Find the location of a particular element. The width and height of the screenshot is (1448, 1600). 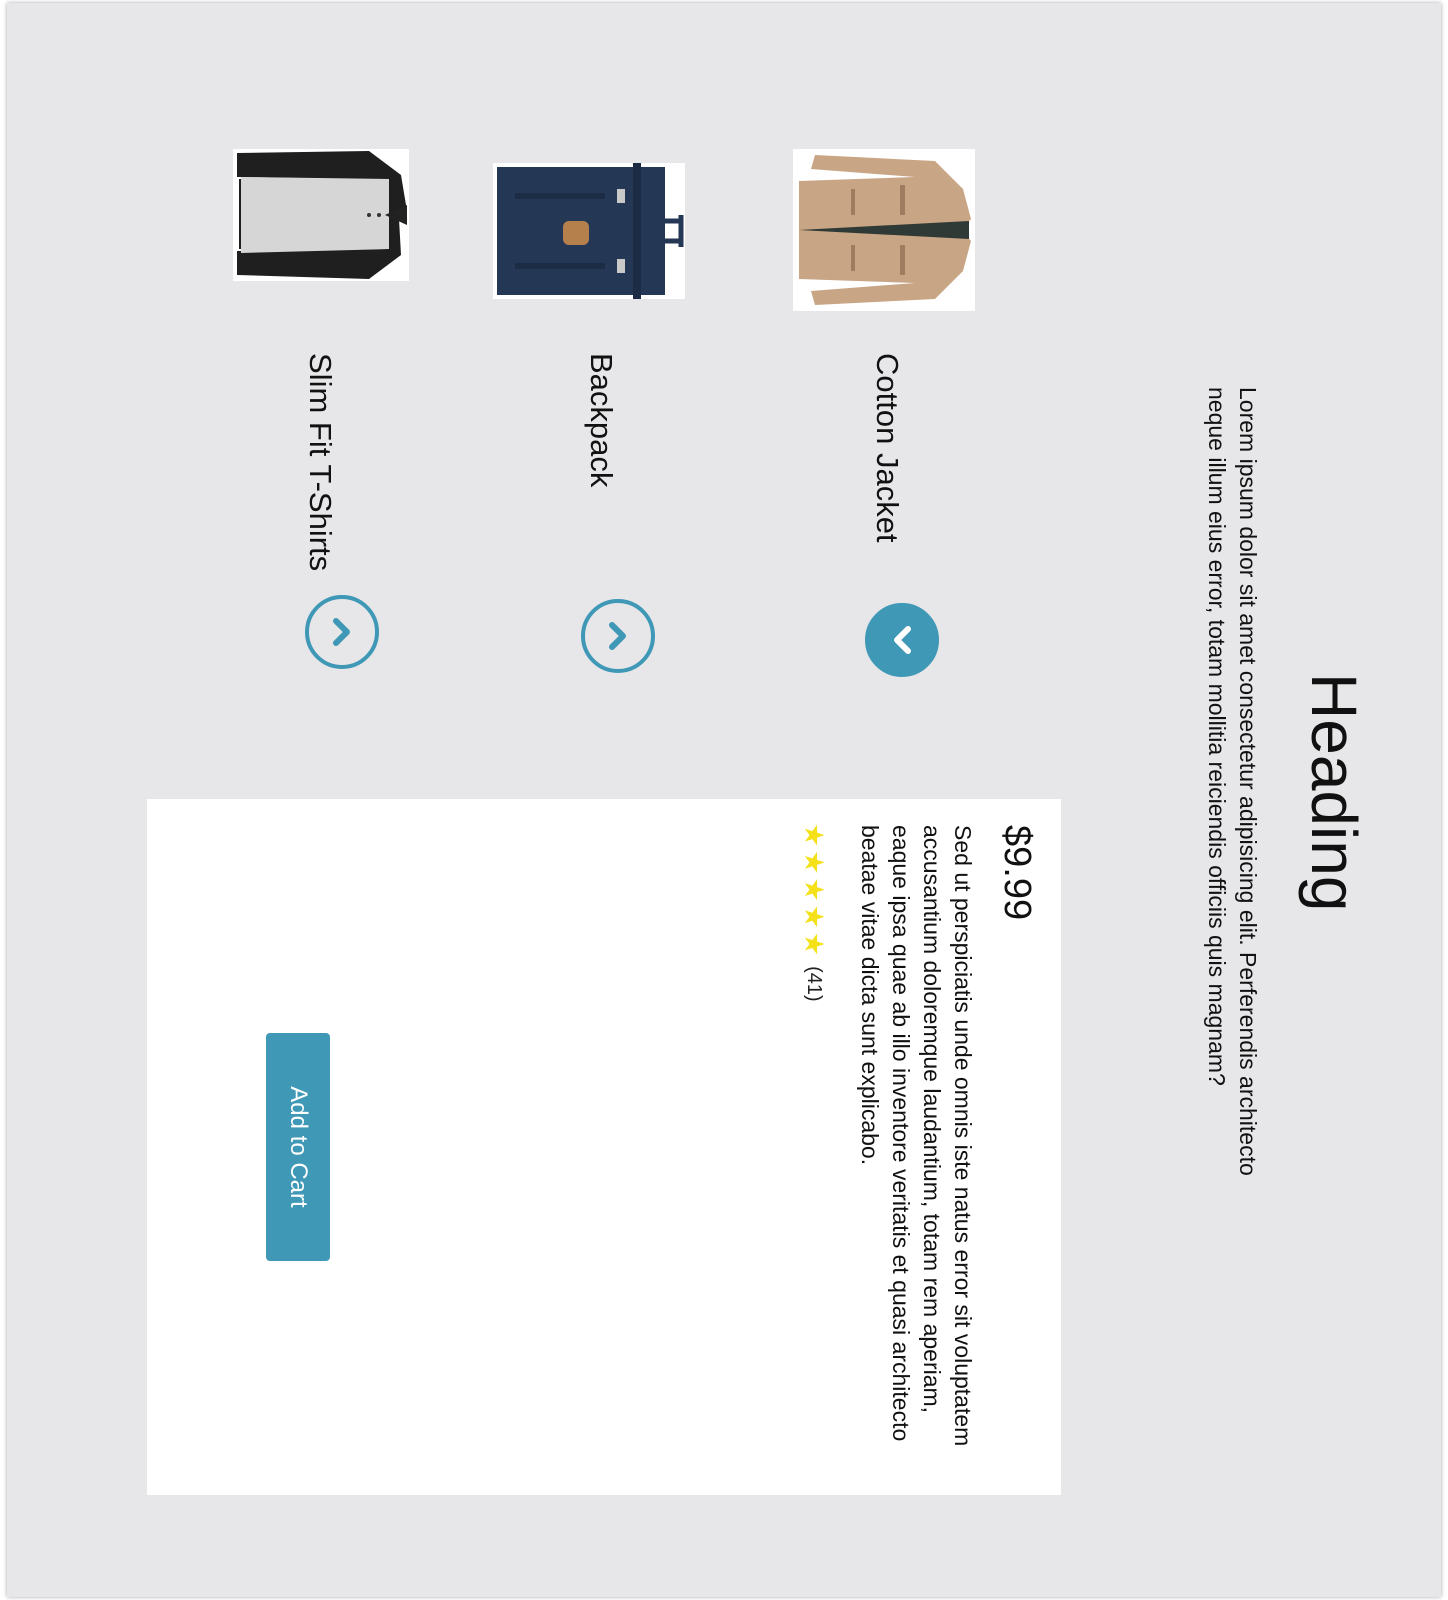

expand-slim-fit-tshirts-button is located at coordinates (342, 632).